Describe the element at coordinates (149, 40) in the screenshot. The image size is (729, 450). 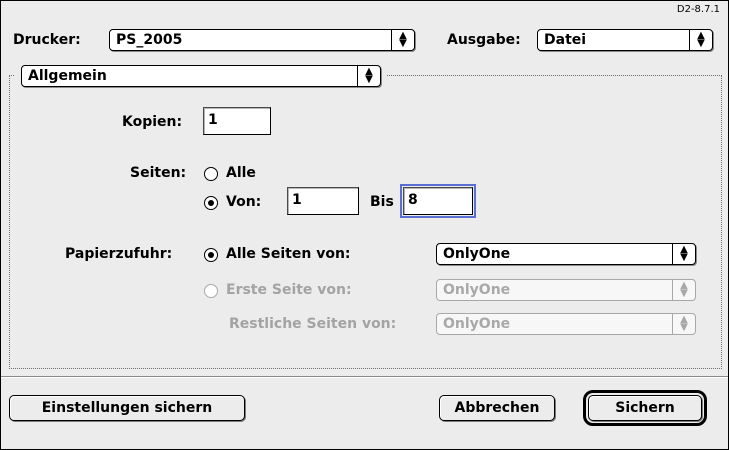
I see `printer-popup-value: PS_2005` at that location.